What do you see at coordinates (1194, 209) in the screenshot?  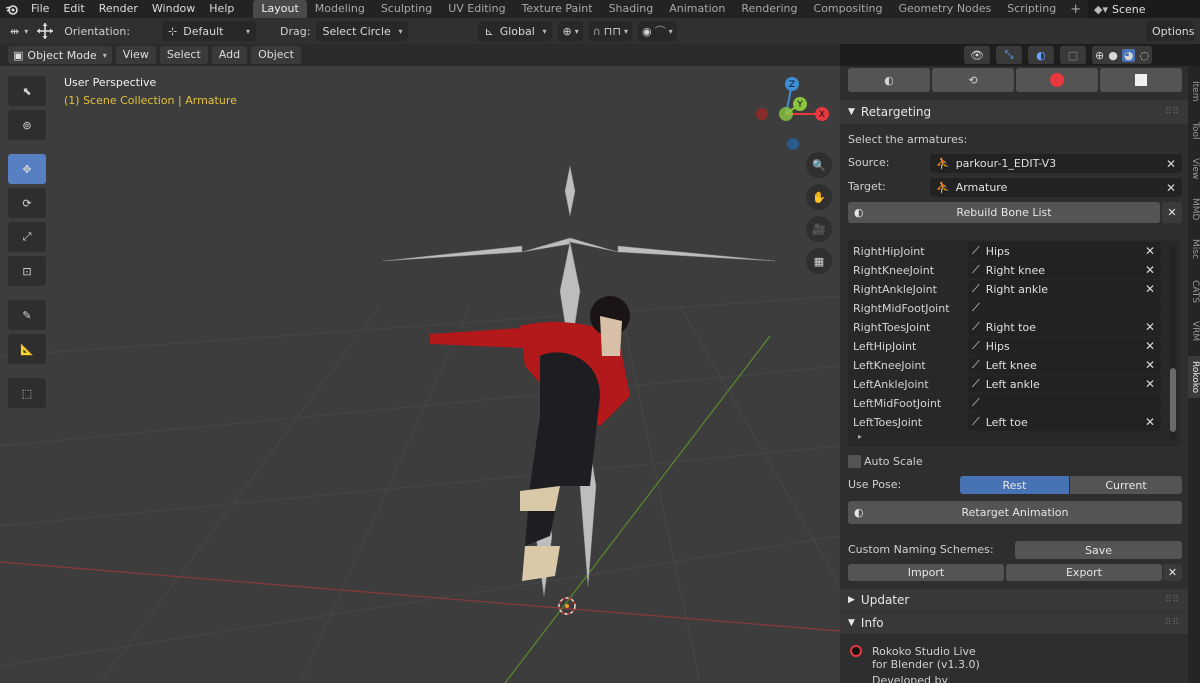 I see `sidebar-tab-mmd: MMD` at bounding box center [1194, 209].